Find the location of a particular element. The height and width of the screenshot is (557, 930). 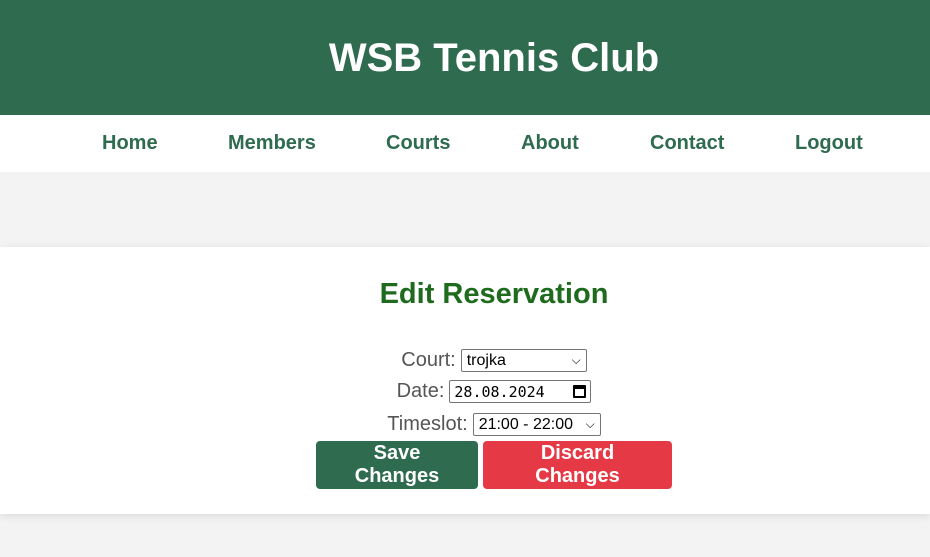

date-row: Date: 28.08.2024 is located at coordinates (465, 391).